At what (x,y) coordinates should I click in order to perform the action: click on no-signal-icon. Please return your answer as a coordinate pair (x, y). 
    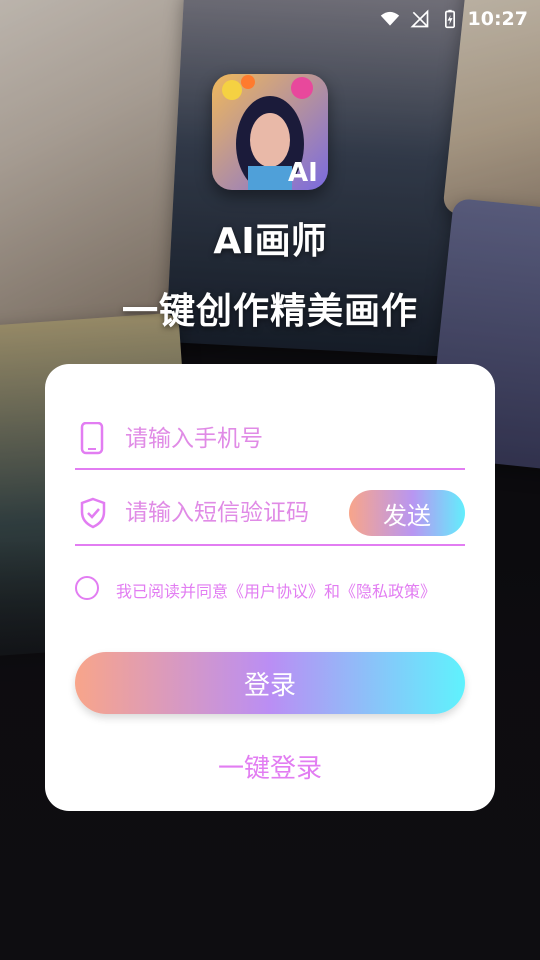
    Looking at the image, I should click on (419, 18).